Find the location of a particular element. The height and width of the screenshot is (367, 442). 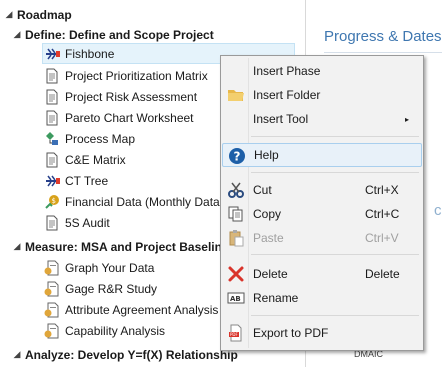

pdf-icon: PDF is located at coordinates (236, 333).